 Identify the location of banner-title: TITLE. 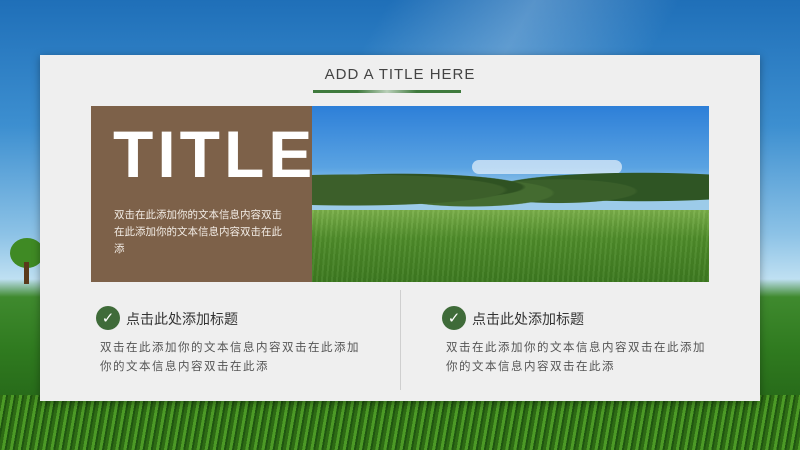
(214, 154).